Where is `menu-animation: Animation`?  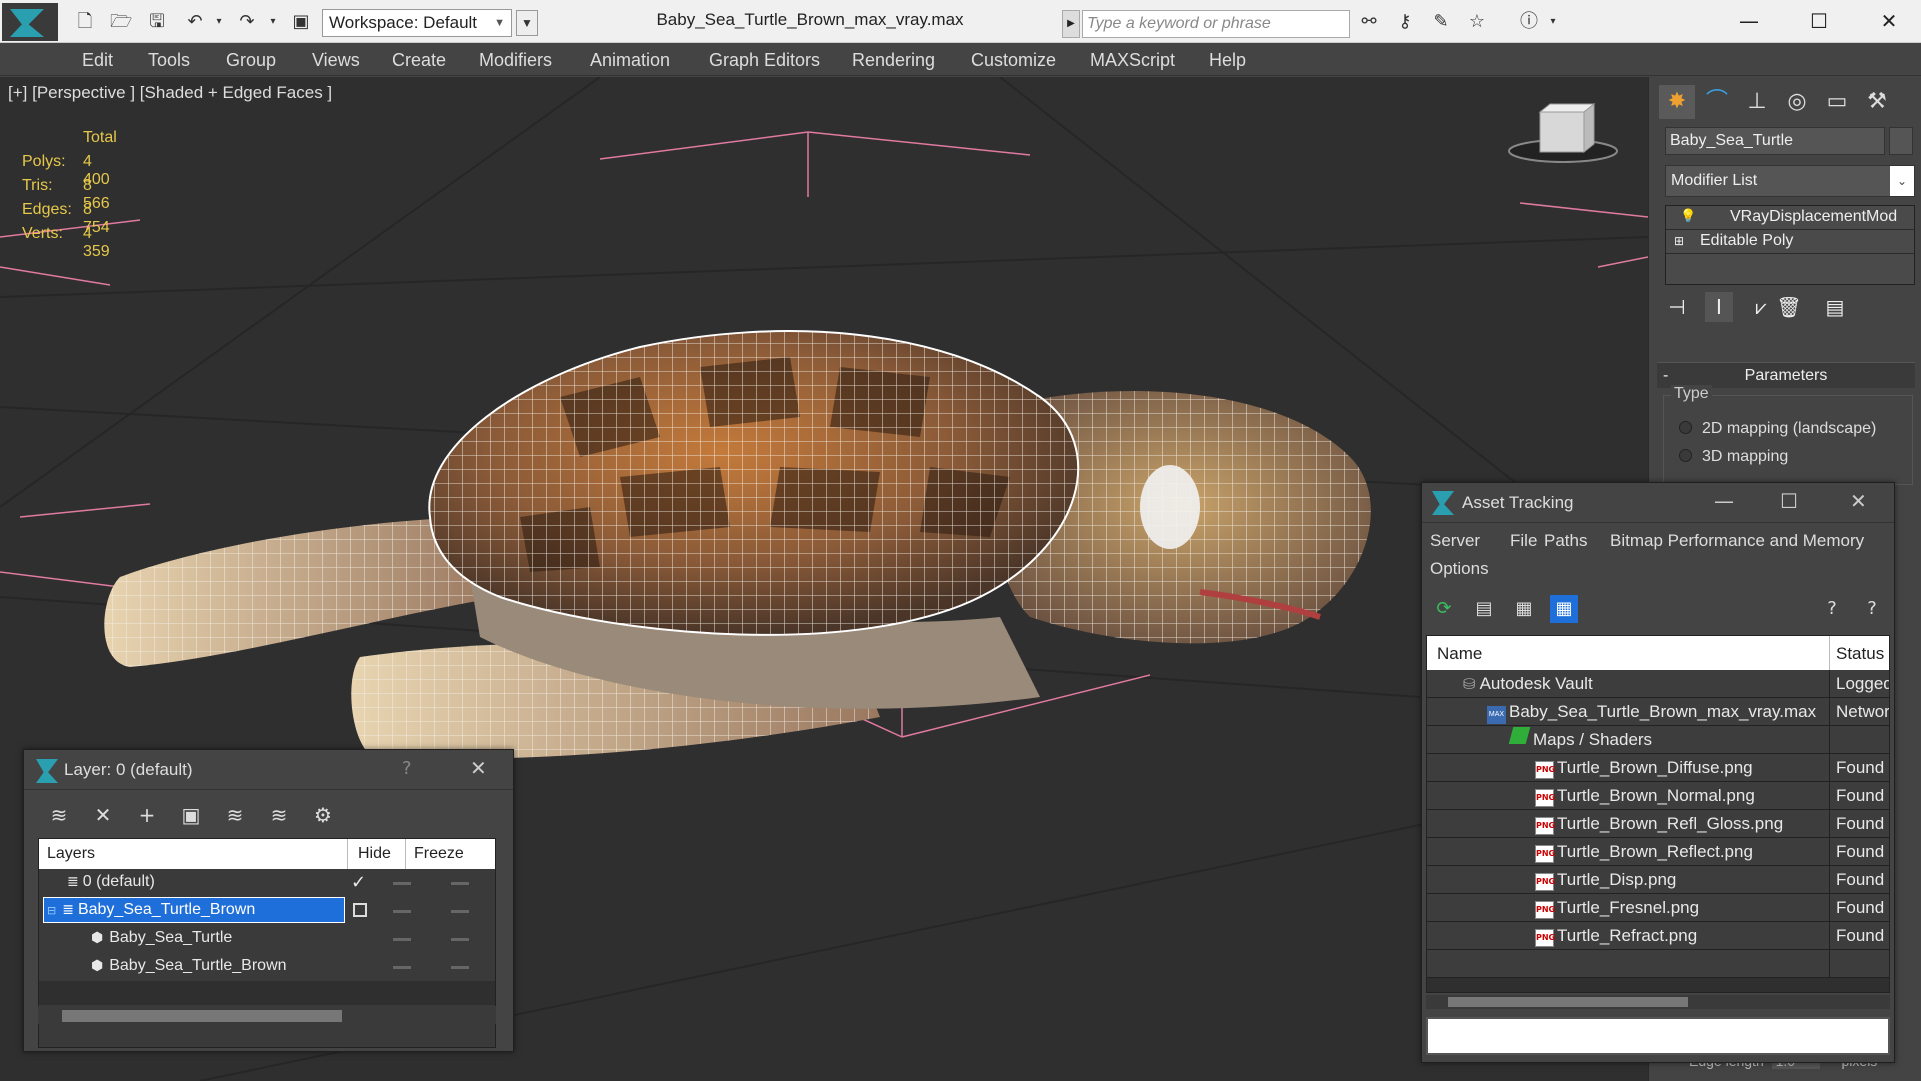 menu-animation: Animation is located at coordinates (630, 60).